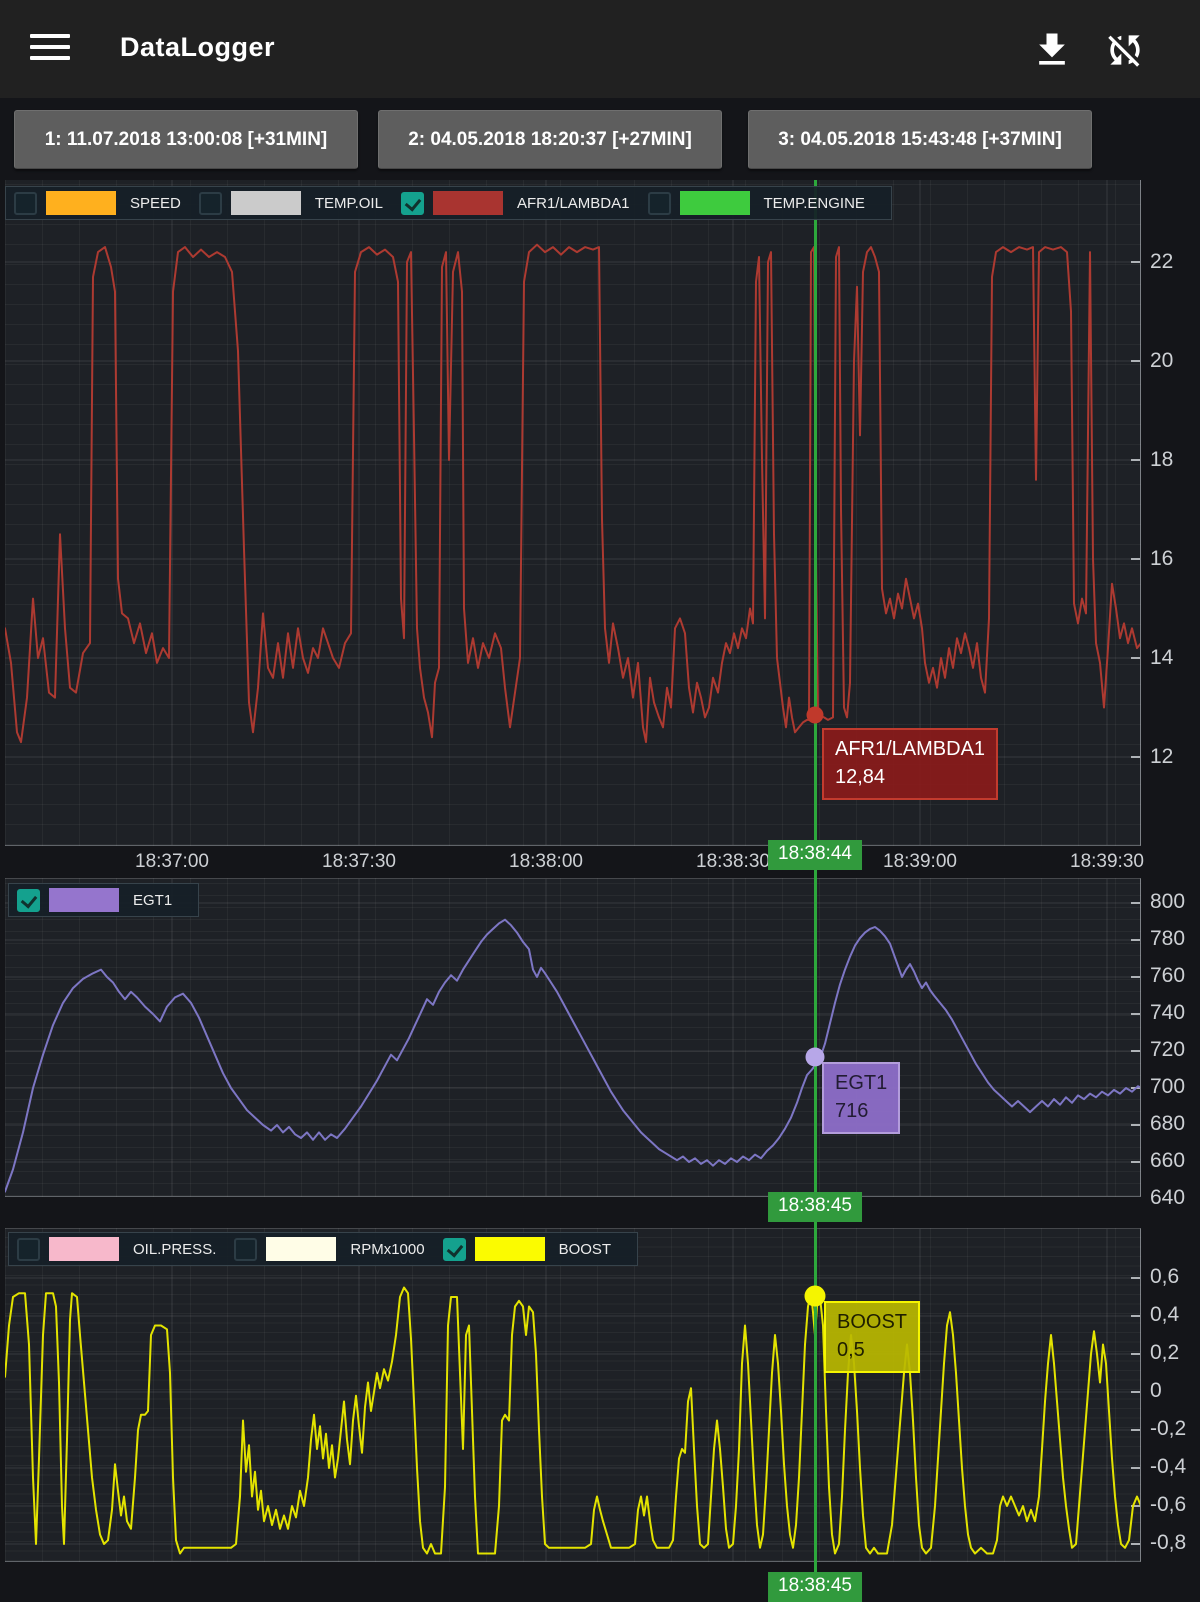 The width and height of the screenshot is (1200, 1602). I want to click on legend-checkbox-speed, so click(25, 203).